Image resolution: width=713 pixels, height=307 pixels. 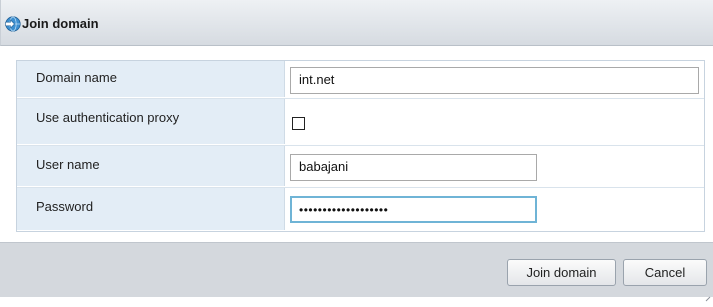 What do you see at coordinates (665, 272) in the screenshot?
I see `cancel-button: Cancel` at bounding box center [665, 272].